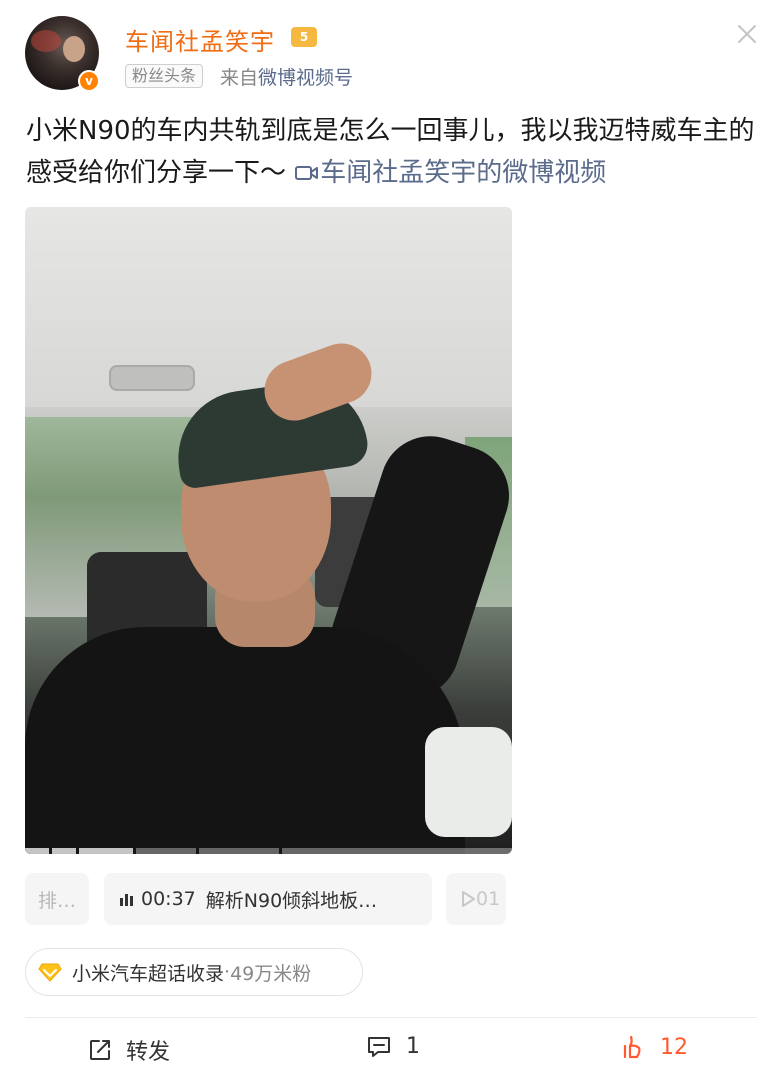 The width and height of the screenshot is (782, 1080). I want to click on post-source: 来自微博视频号, so click(286, 76).